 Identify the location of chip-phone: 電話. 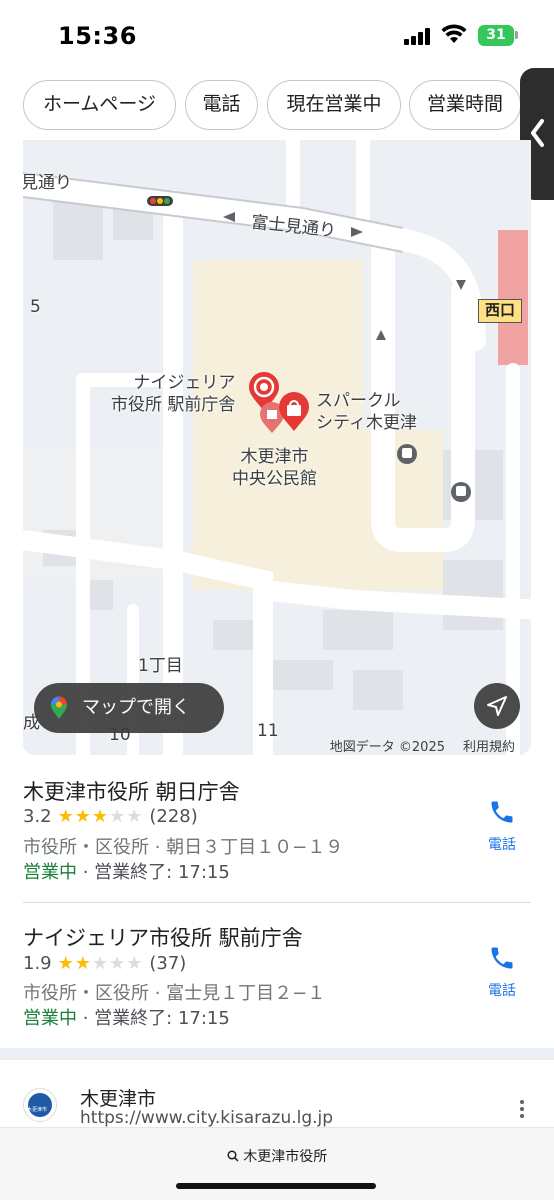
(221, 105).